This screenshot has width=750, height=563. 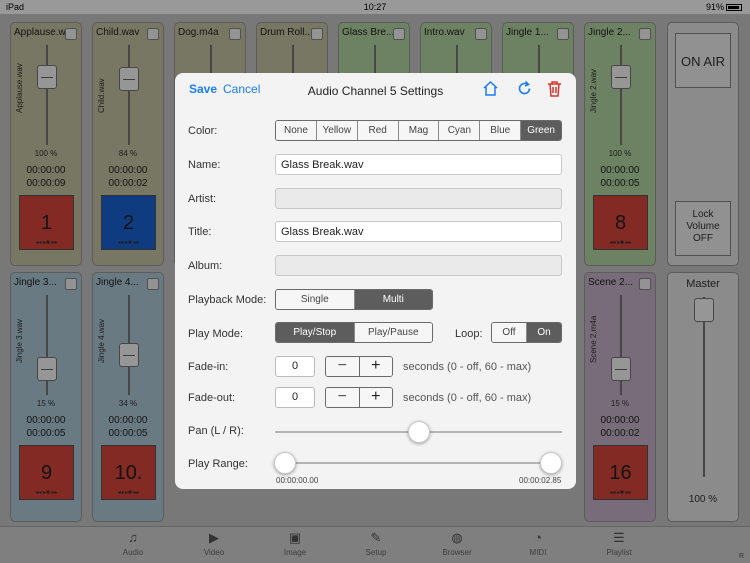 I want to click on fade-in-hint: seconds (0 - off, 60 - max), so click(x=467, y=367).